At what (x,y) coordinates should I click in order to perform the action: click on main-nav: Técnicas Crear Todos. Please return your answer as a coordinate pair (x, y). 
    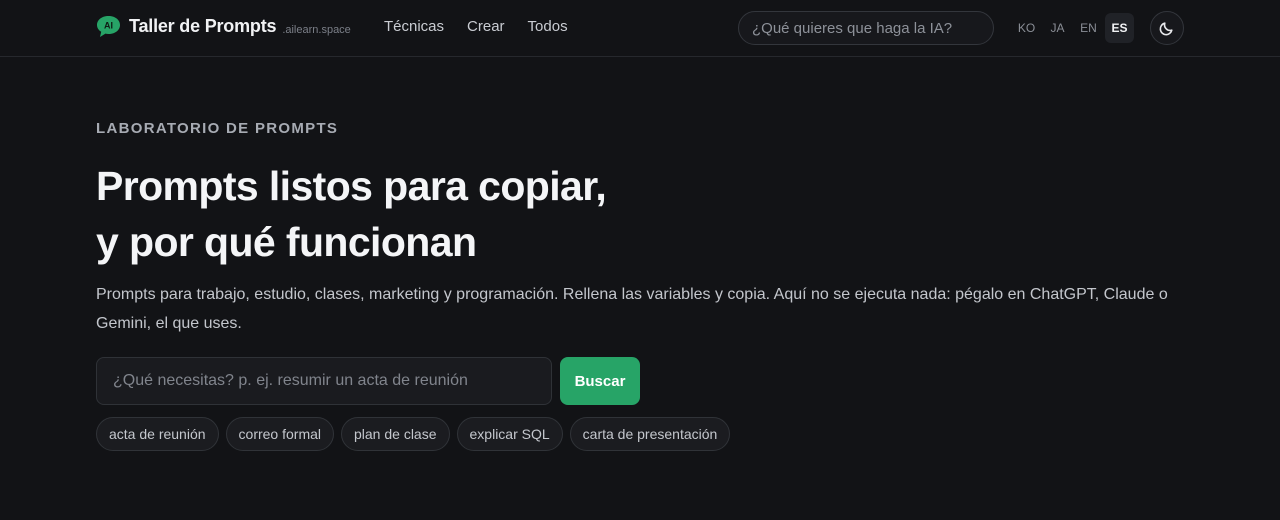
    Looking at the image, I should click on (476, 26).